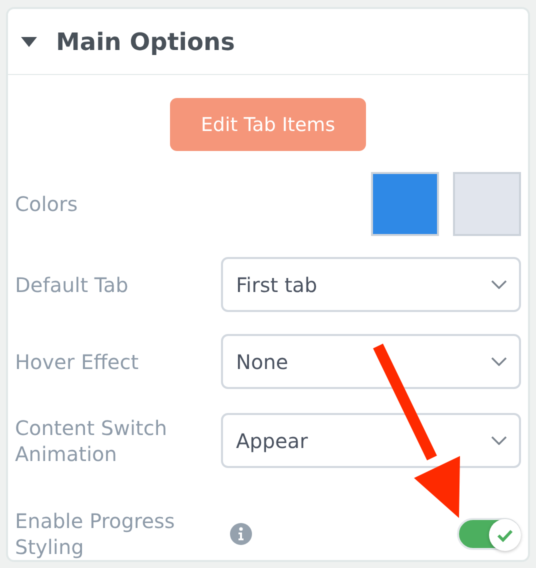 The width and height of the screenshot is (536, 568). What do you see at coordinates (489, 534) in the screenshot?
I see `toggle-switch` at bounding box center [489, 534].